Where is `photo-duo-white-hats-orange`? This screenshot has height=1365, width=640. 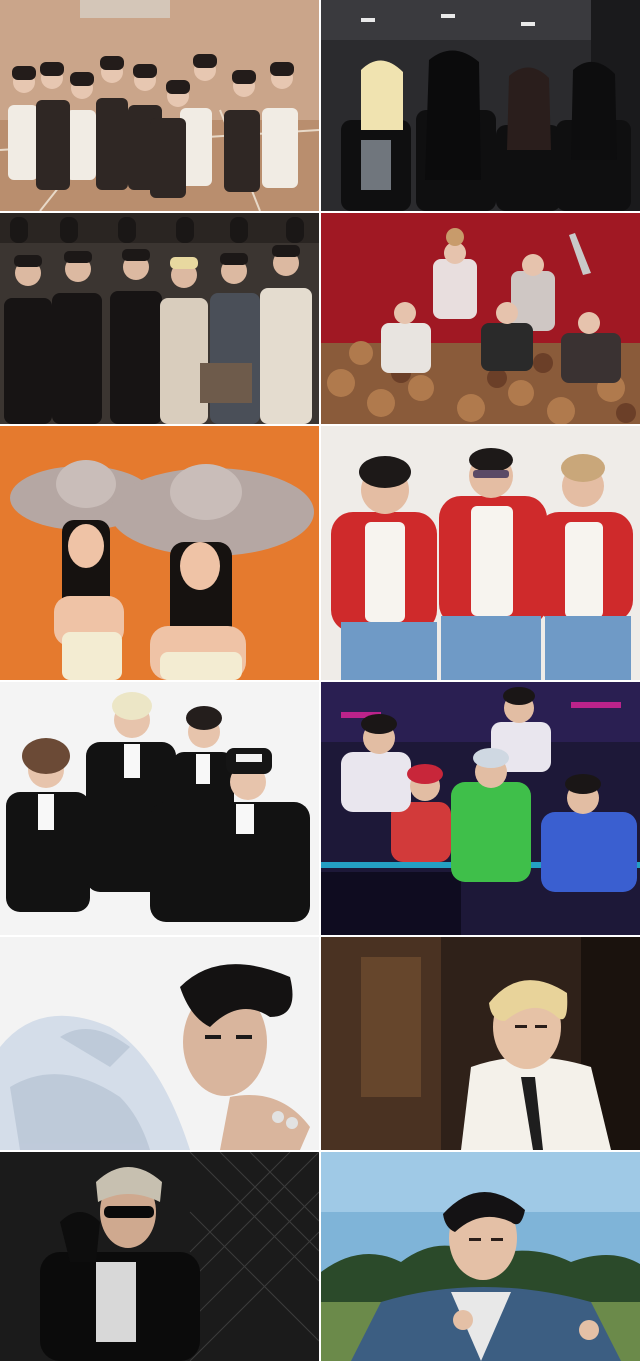
photo-duo-white-hats-orange is located at coordinates (159, 553).